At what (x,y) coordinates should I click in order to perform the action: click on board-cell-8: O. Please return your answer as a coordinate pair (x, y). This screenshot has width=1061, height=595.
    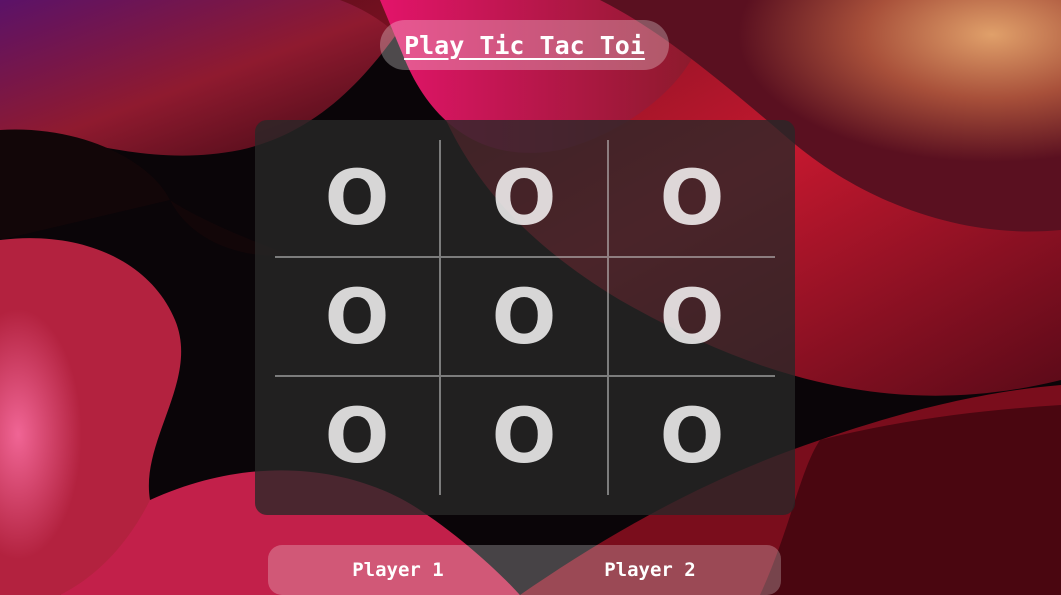
    Looking at the image, I should click on (525, 436).